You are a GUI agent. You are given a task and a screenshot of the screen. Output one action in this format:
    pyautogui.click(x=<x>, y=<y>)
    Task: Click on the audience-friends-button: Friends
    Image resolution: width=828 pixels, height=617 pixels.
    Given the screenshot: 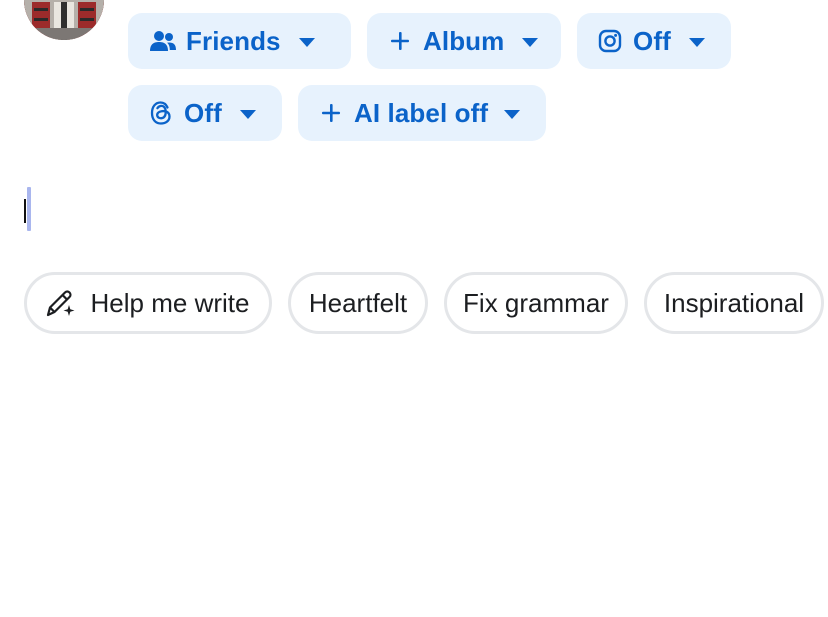 What is the action you would take?
    pyautogui.click(x=239, y=41)
    